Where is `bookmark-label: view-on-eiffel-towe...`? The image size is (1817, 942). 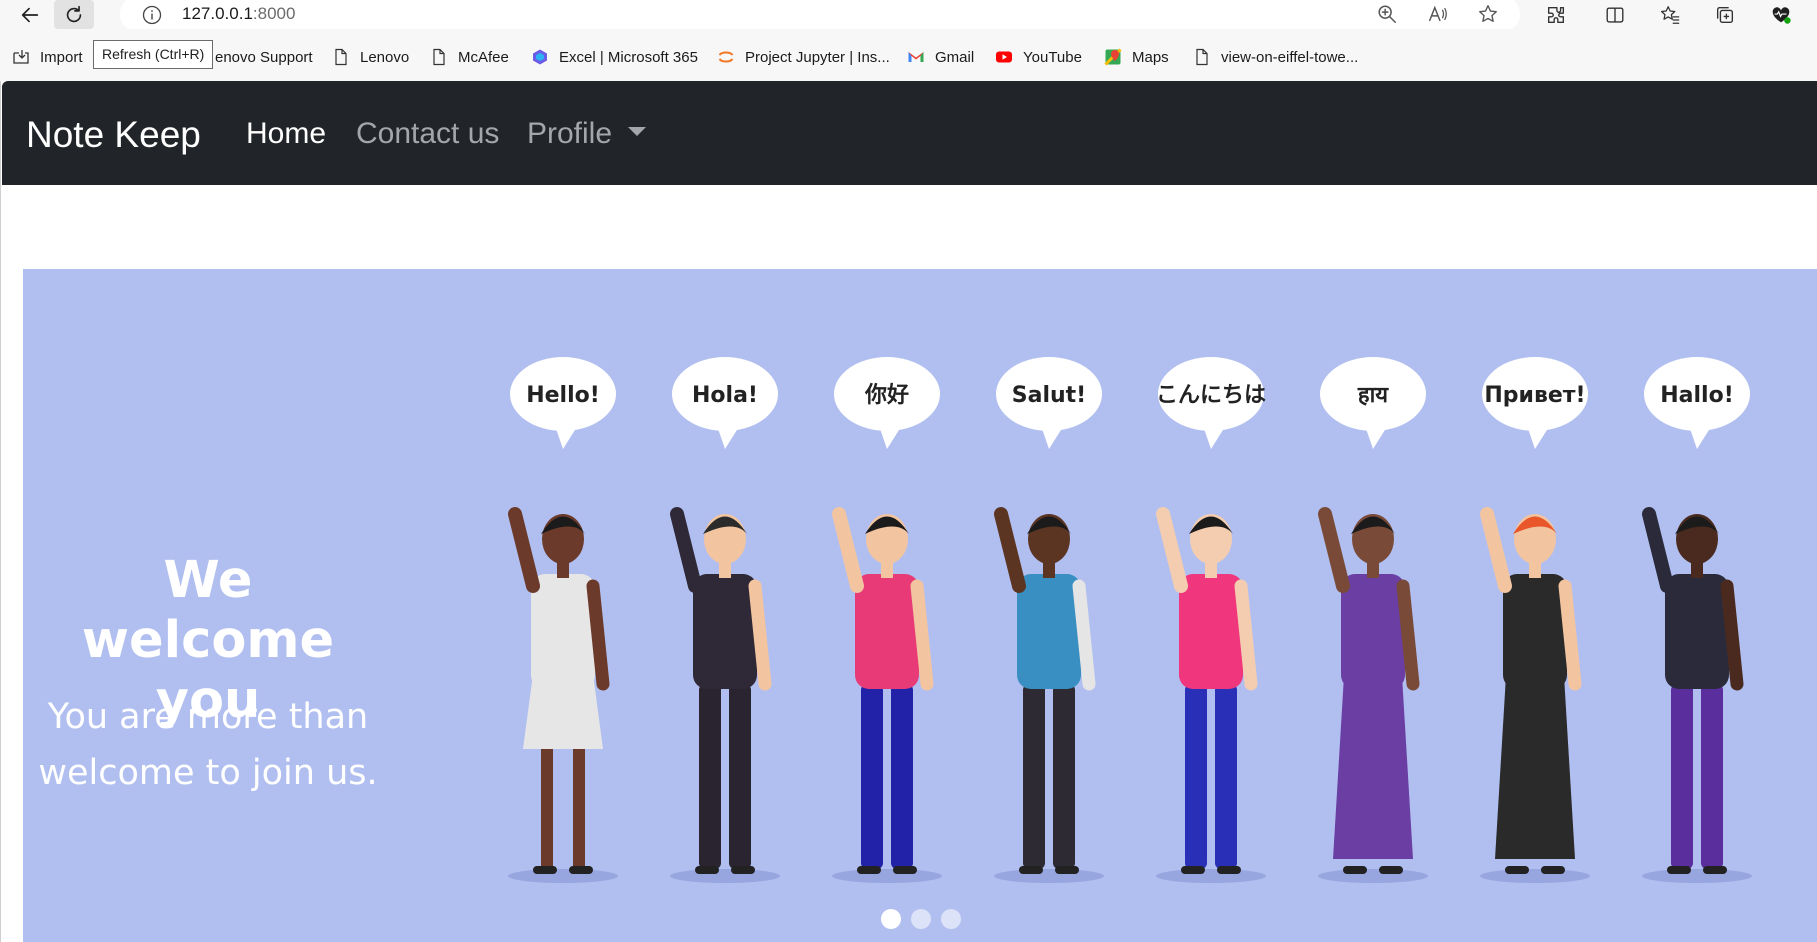 bookmark-label: view-on-eiffel-towe... is located at coordinates (1290, 57).